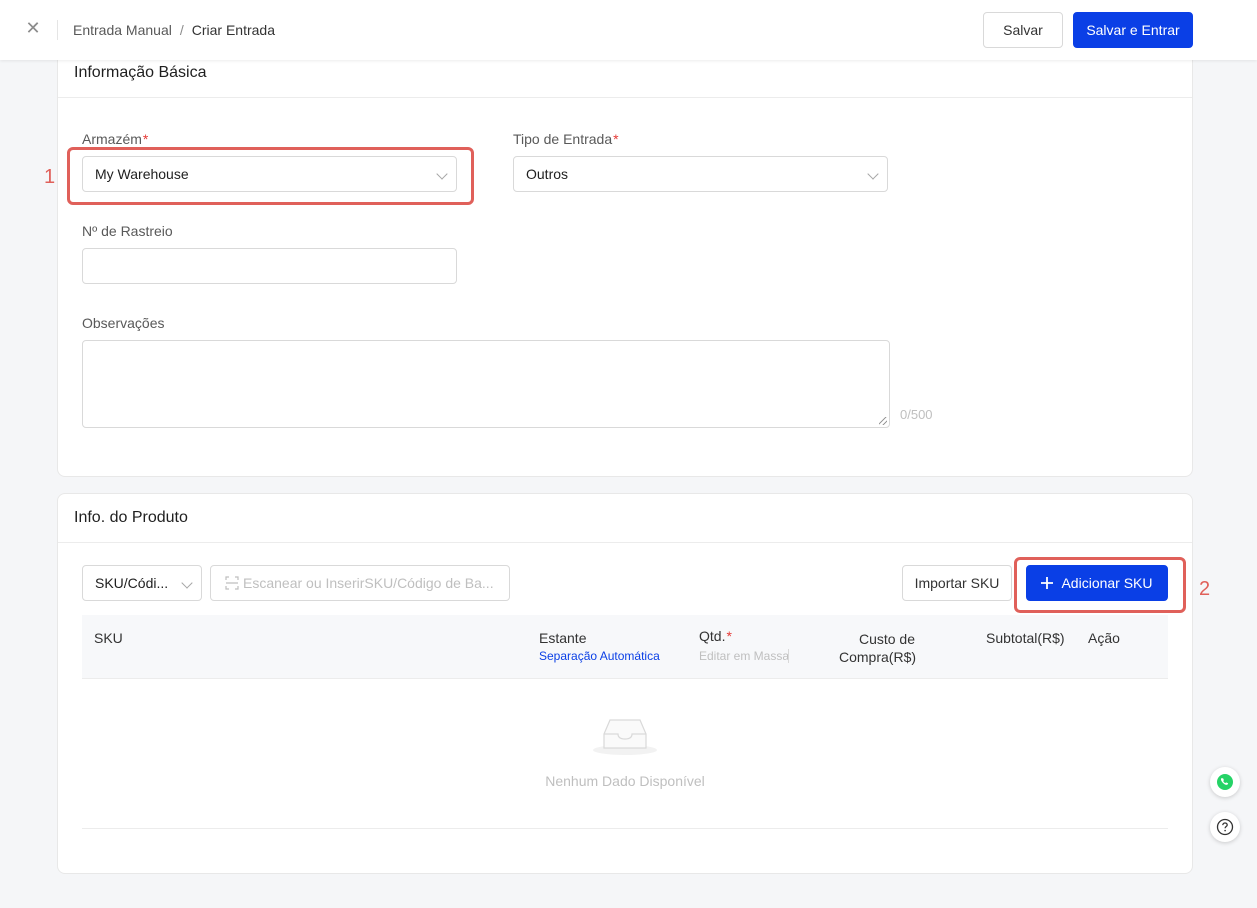  What do you see at coordinates (1025, 638) in the screenshot?
I see `column-subtotal: Subtotal(R$)` at bounding box center [1025, 638].